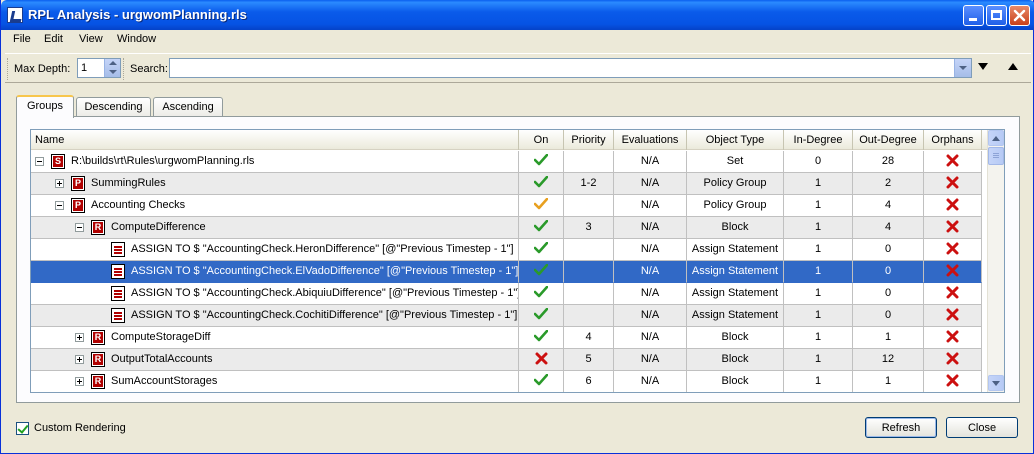 The image size is (1034, 454). What do you see at coordinates (735, 338) in the screenshot?
I see `object-type-cell: Block` at bounding box center [735, 338].